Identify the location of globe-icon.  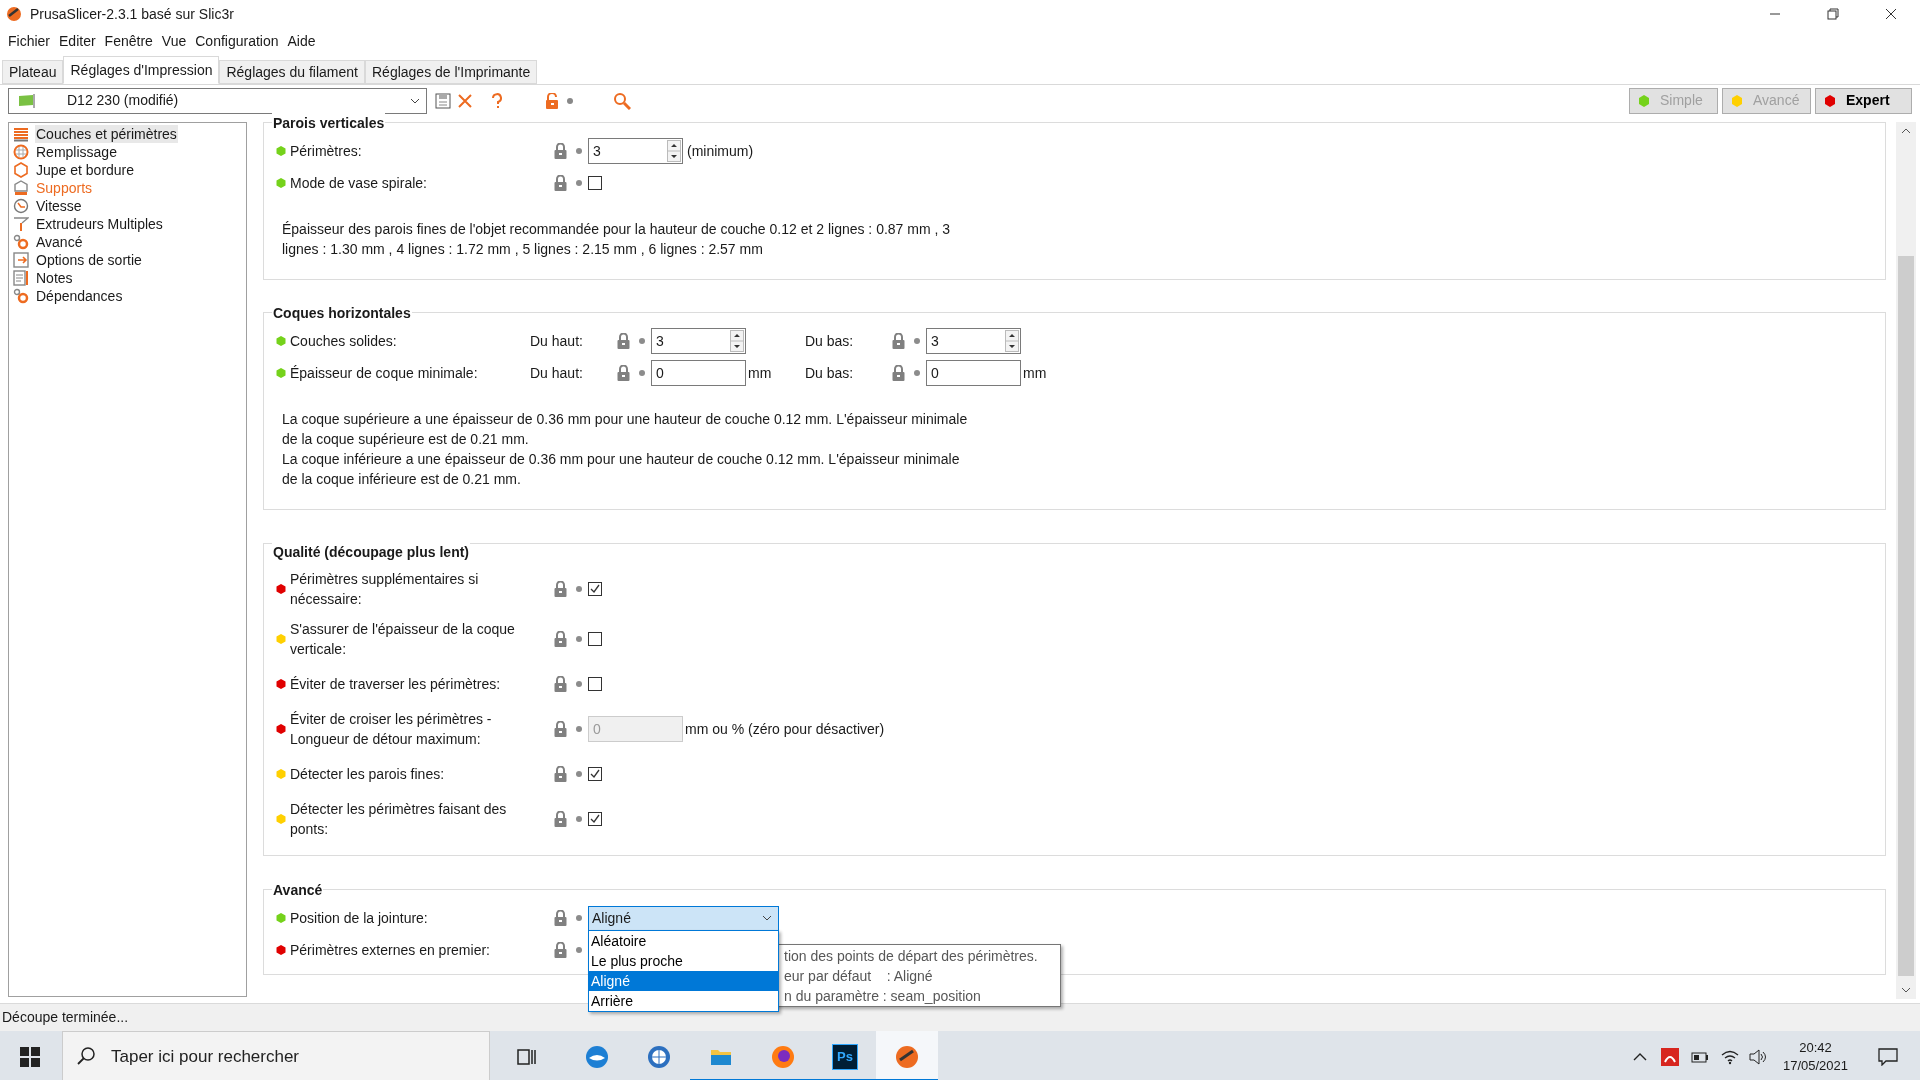
(659, 1056).